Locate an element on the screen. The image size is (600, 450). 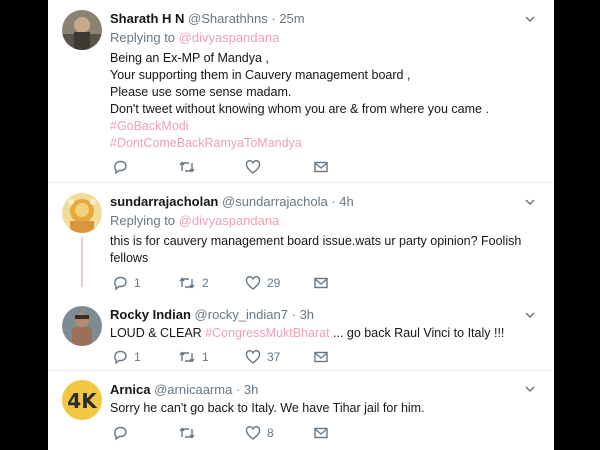
avatar: 4K is located at coordinates (82, 400).